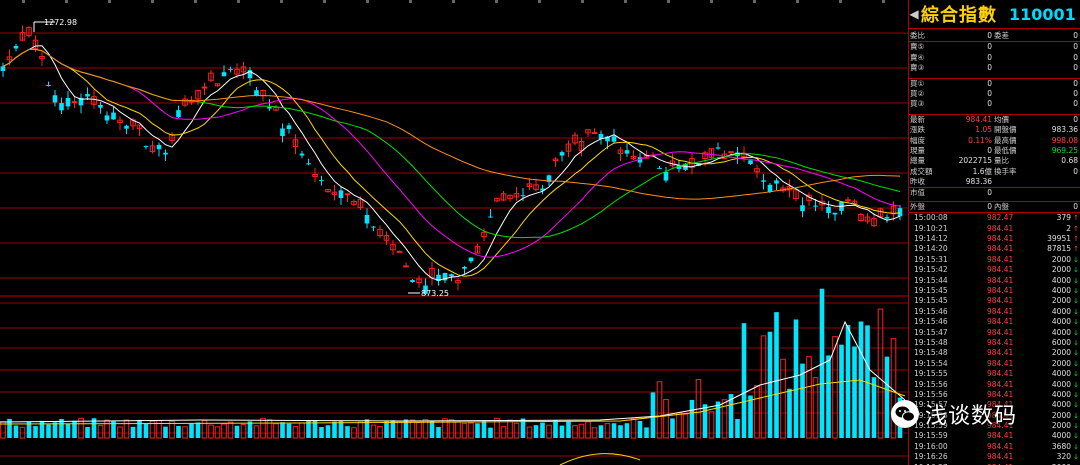 The image size is (1080, 465). I want to click on stat-label: 成交額, so click(921, 171).